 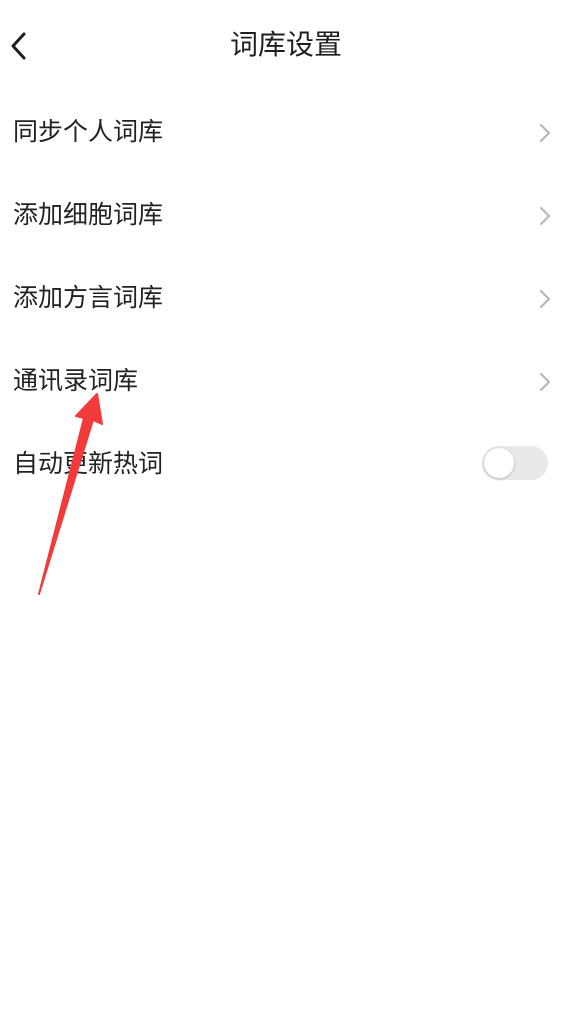 What do you see at coordinates (286, 382) in the screenshot?
I see `setting-row-contacts-dict: 通讯录词库` at bounding box center [286, 382].